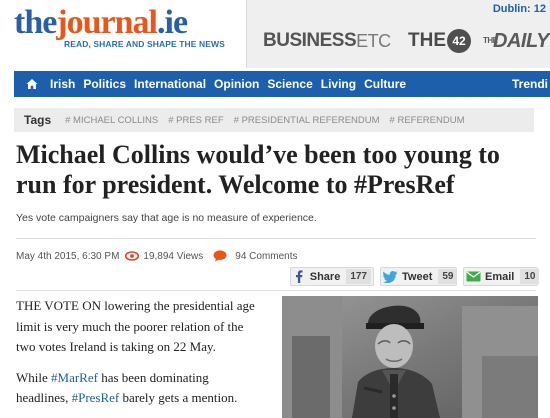 Image resolution: width=550 pixels, height=418 pixels. What do you see at coordinates (307, 120) in the screenshot?
I see `tag-link: # PRESIDENTIAL REFERENDUM` at bounding box center [307, 120].